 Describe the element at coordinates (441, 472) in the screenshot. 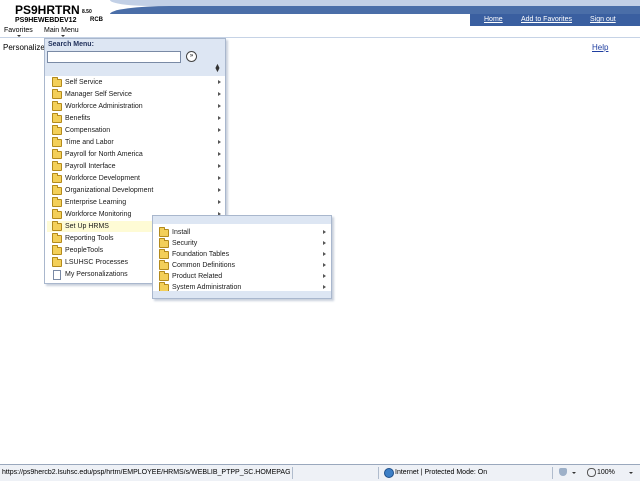

I see `security-zone-text: Internet | Protected Mode: On` at that location.